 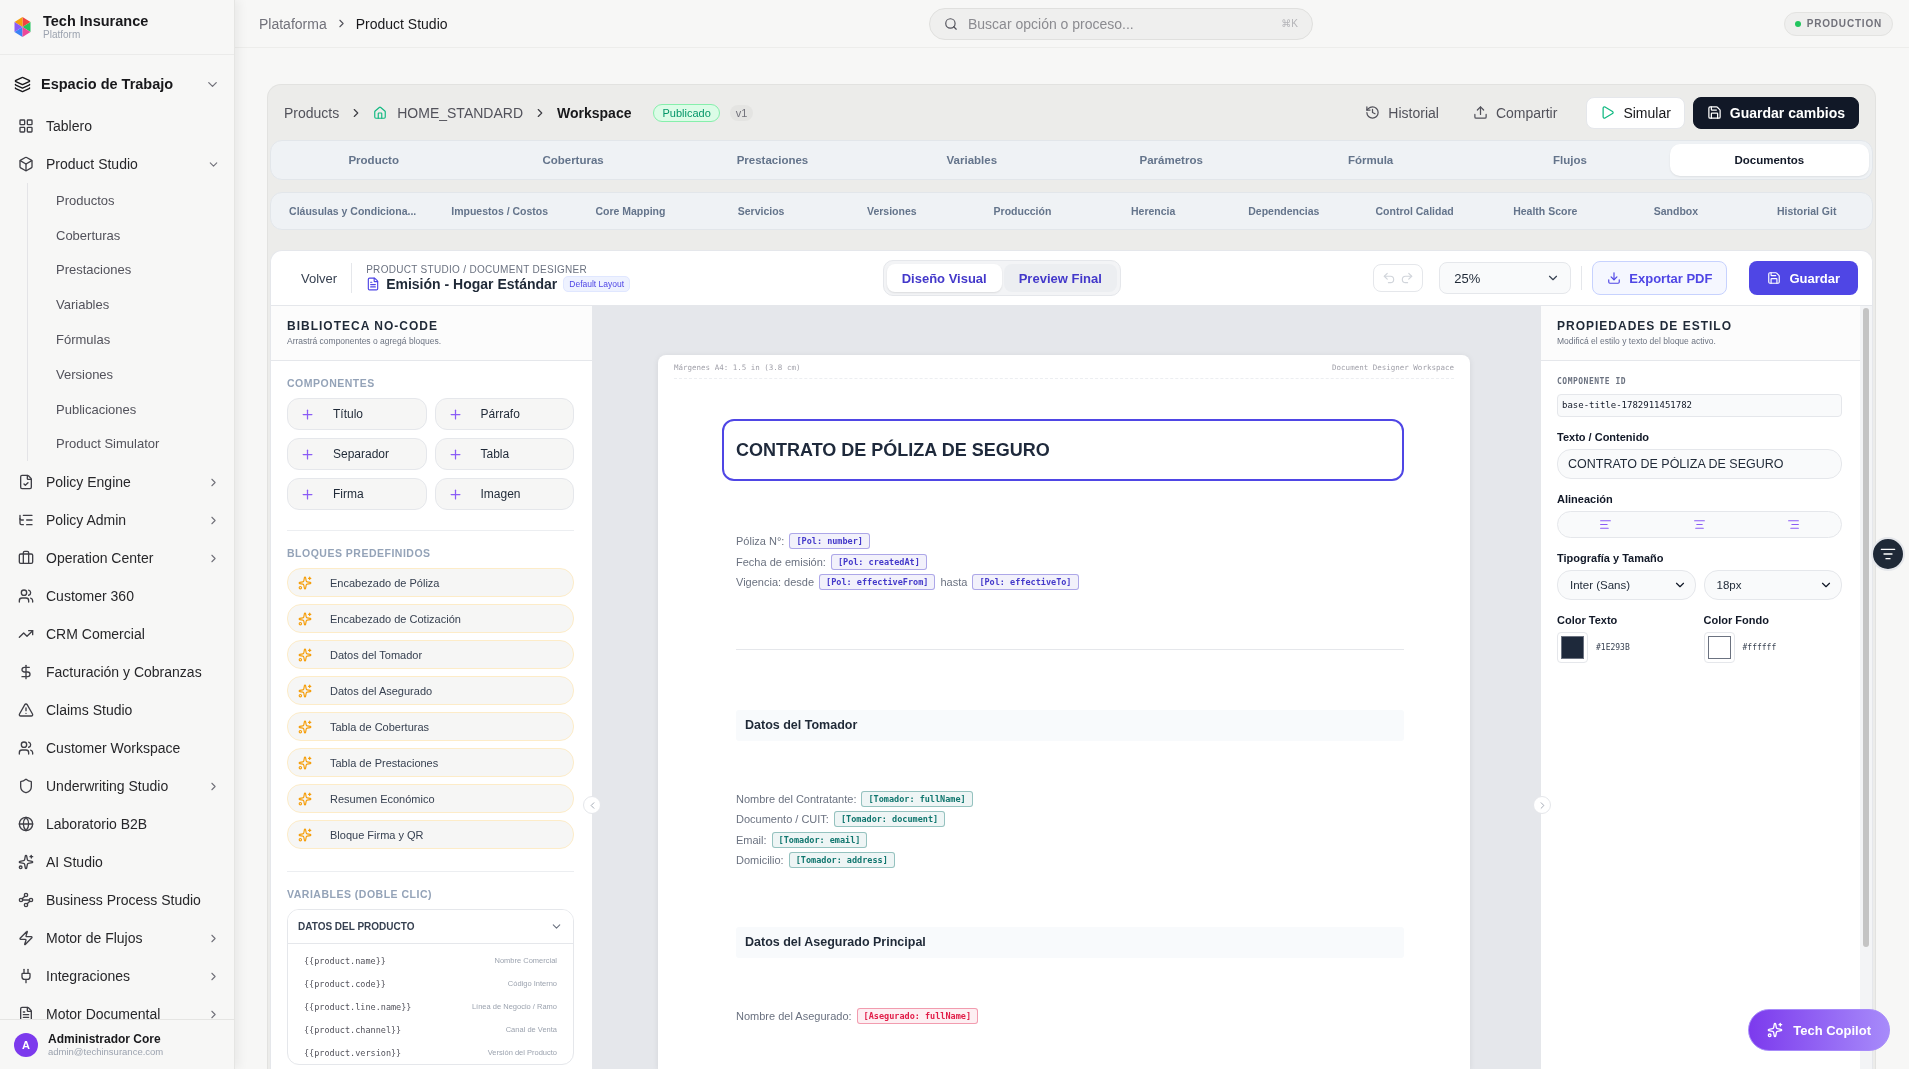 I want to click on sidebar-item: Integraciones, so click(x=117, y=976).